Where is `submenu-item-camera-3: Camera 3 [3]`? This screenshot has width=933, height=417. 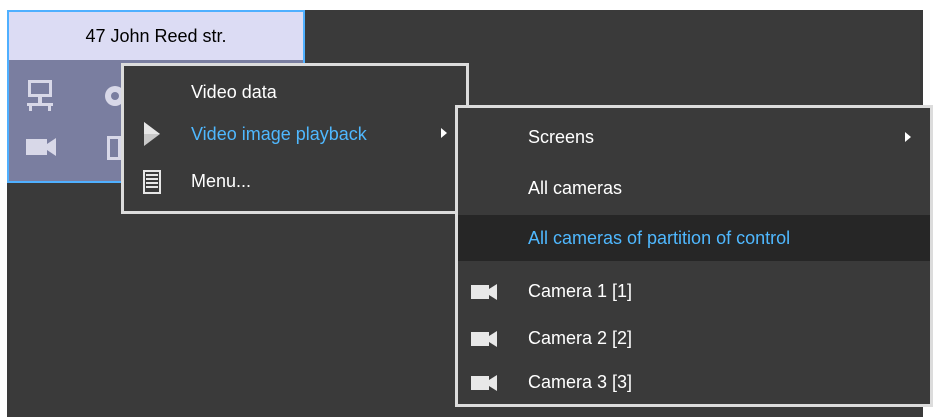 submenu-item-camera-3: Camera 3 [3] is located at coordinates (694, 382).